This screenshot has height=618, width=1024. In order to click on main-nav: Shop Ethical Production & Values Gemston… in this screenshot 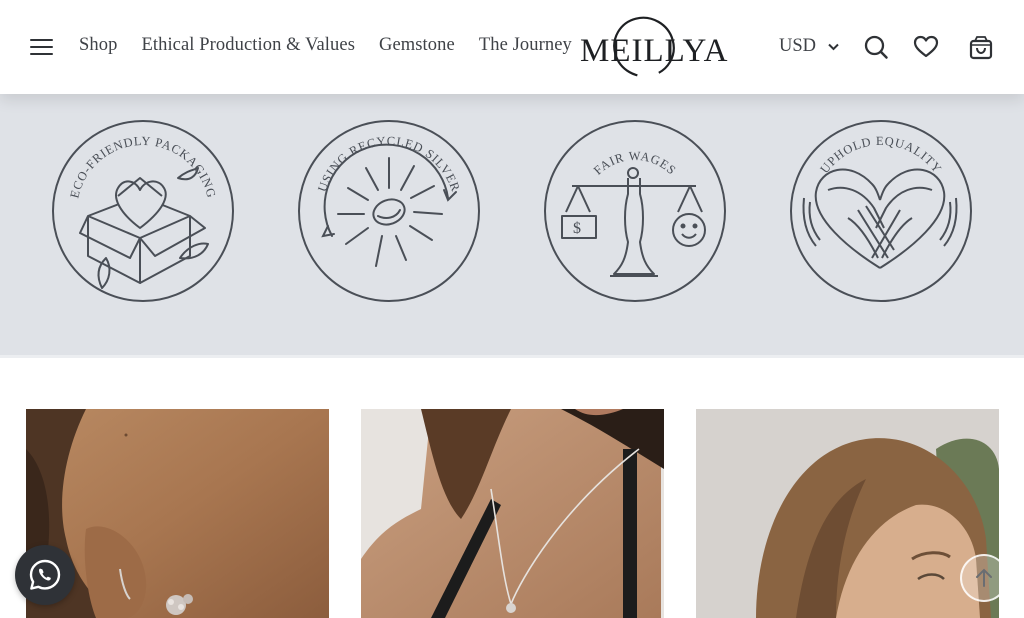, I will do `click(325, 45)`.